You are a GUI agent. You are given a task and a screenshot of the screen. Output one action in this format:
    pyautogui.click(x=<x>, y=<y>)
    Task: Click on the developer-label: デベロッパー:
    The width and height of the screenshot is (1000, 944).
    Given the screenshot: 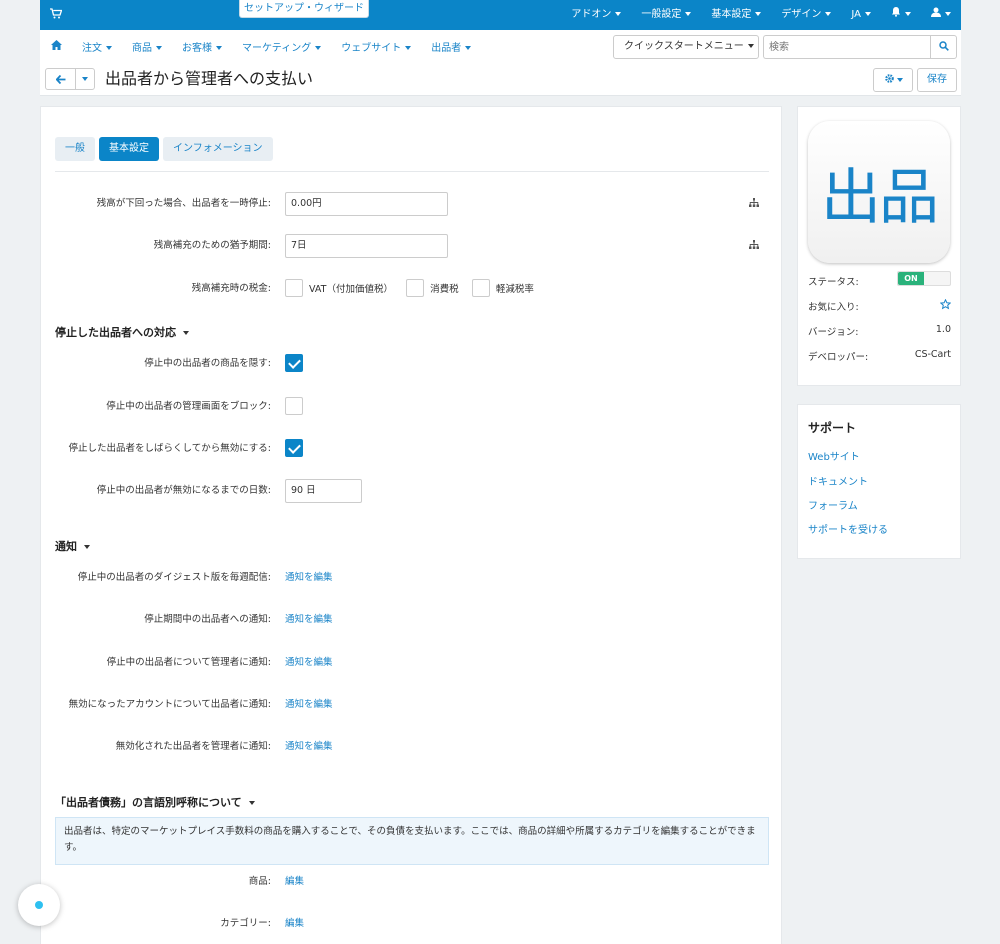 What is the action you would take?
    pyautogui.click(x=838, y=357)
    